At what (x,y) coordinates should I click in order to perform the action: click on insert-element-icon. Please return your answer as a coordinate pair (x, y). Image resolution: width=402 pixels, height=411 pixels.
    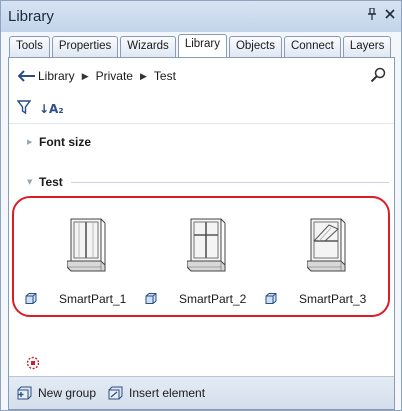
    Looking at the image, I should click on (115, 393).